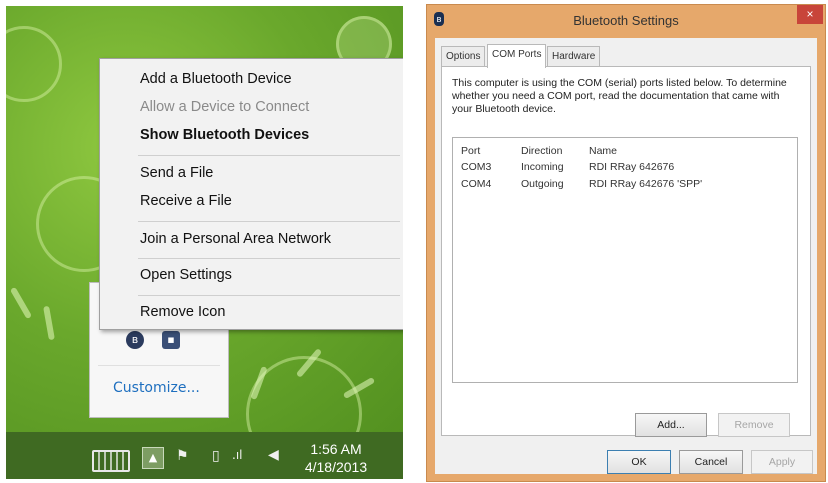 Image resolution: width=828 pixels, height=483 pixels. What do you see at coordinates (224, 135) in the screenshot?
I see `menu-item-show-devices: Show Bluetooth Devices` at bounding box center [224, 135].